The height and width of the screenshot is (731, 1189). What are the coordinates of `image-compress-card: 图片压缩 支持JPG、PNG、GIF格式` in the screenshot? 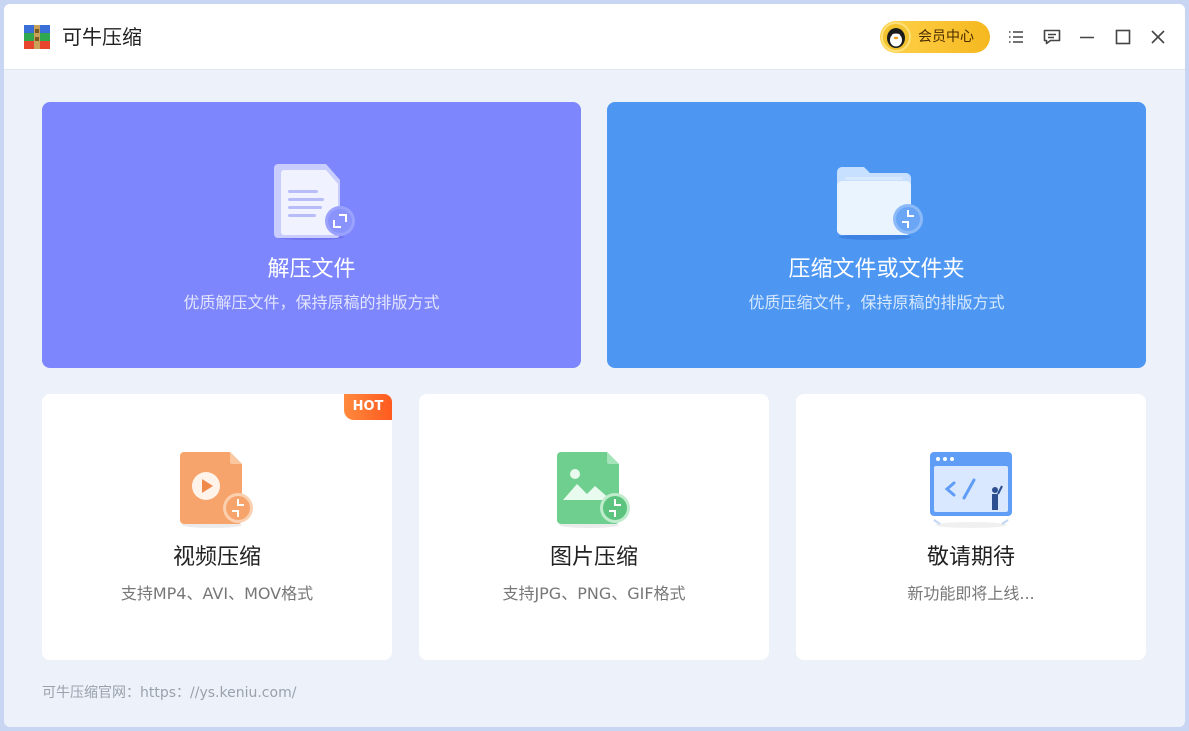 It's located at (594, 527).